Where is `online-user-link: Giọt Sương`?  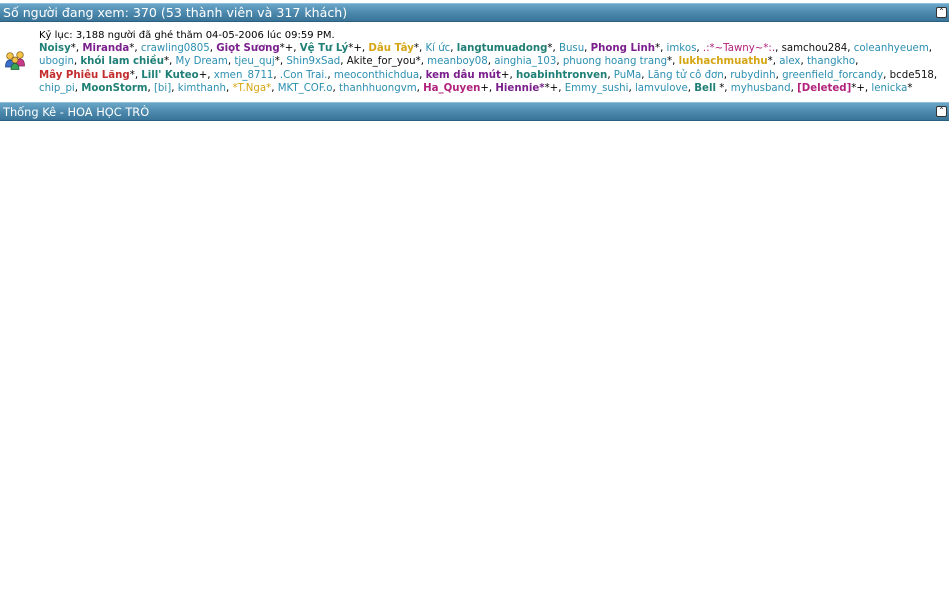 online-user-link: Giọt Sương is located at coordinates (247, 48).